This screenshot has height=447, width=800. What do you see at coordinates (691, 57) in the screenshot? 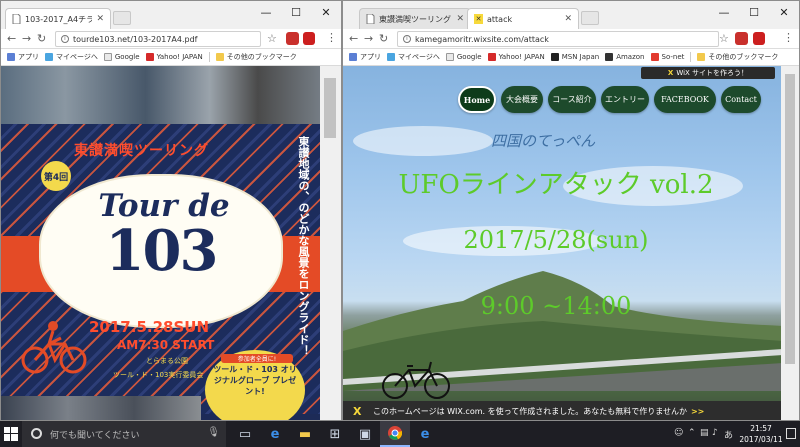
I see `divider` at bounding box center [691, 57].